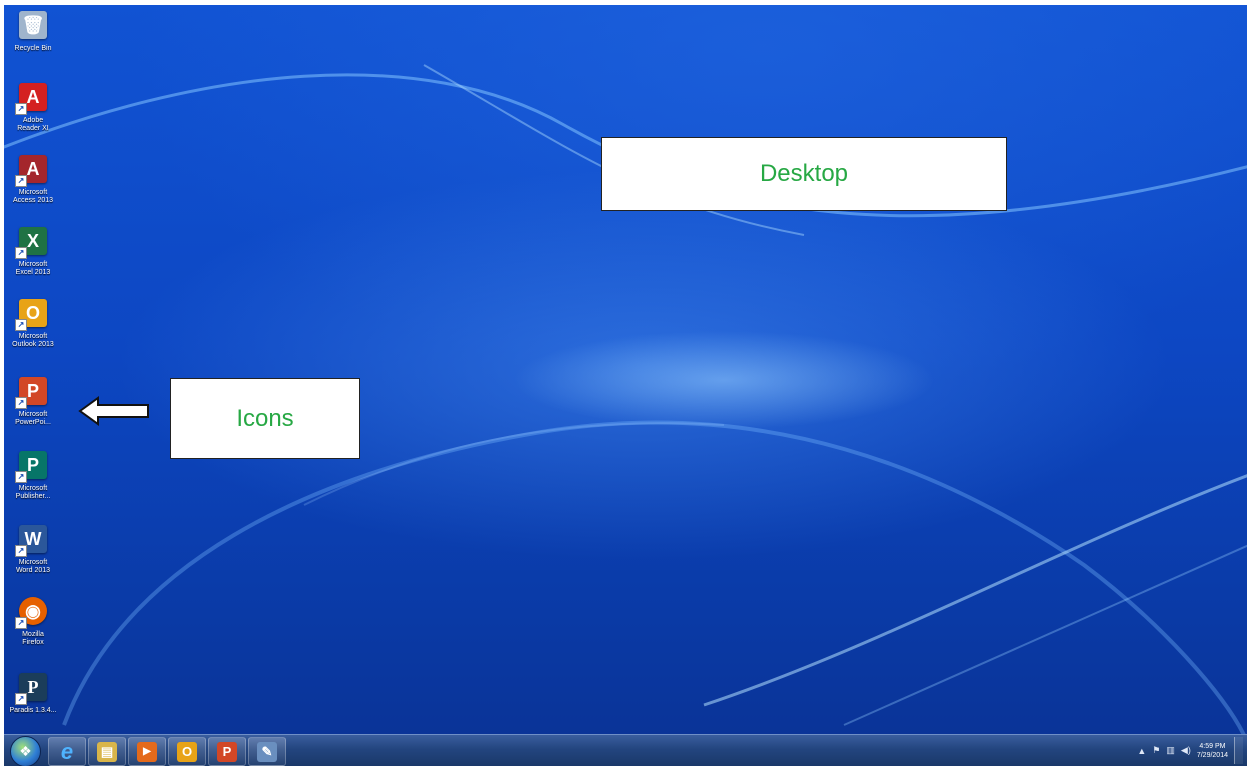 The width and height of the screenshot is (1254, 767). I want to click on outlook-taskbar-icon: O, so click(187, 751).